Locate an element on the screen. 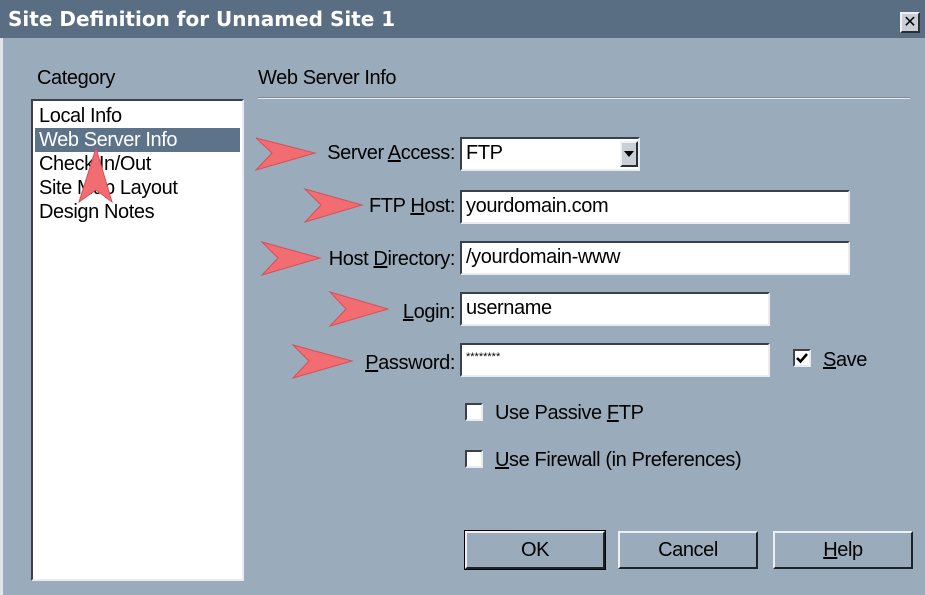 This screenshot has width=925, height=595. title-bar: Site Definition for Unnamed Site 1 ✕ is located at coordinates (462, 19).